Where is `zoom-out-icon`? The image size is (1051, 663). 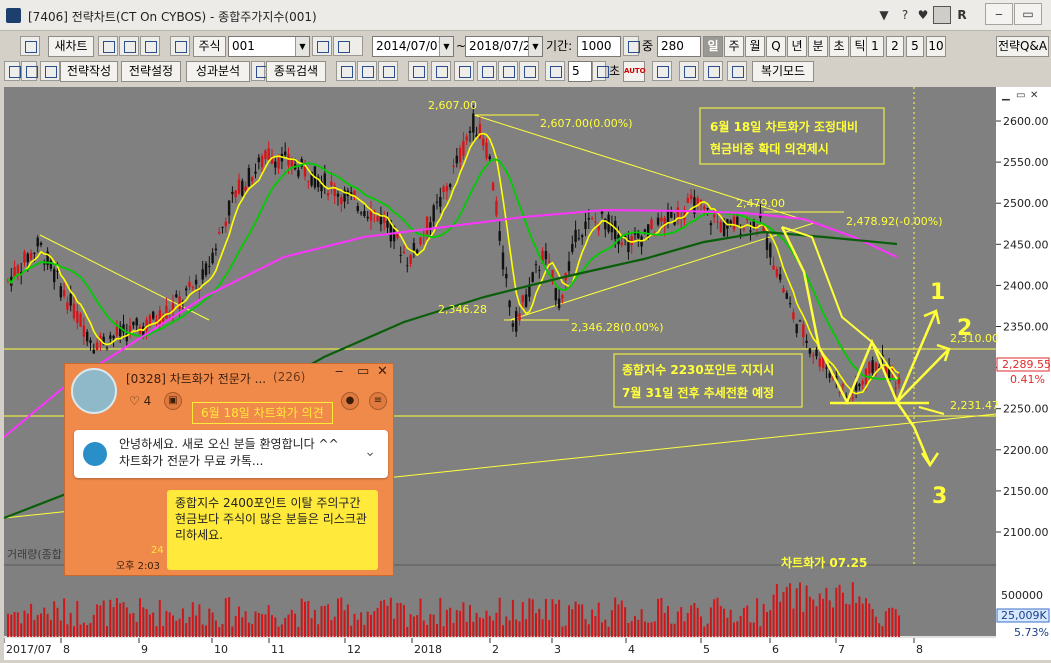 zoom-out-icon is located at coordinates (441, 71).